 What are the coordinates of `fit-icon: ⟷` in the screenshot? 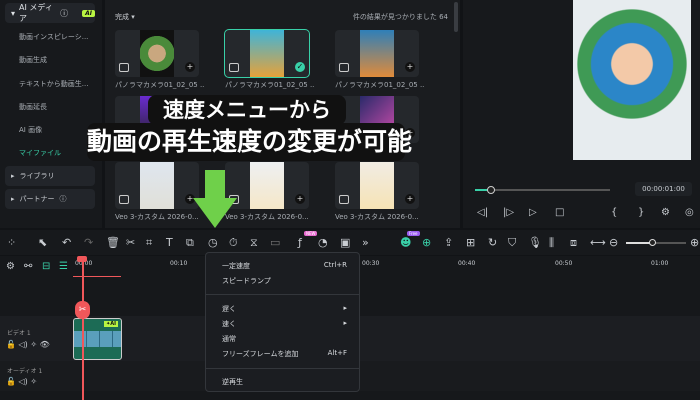 It's located at (598, 242).